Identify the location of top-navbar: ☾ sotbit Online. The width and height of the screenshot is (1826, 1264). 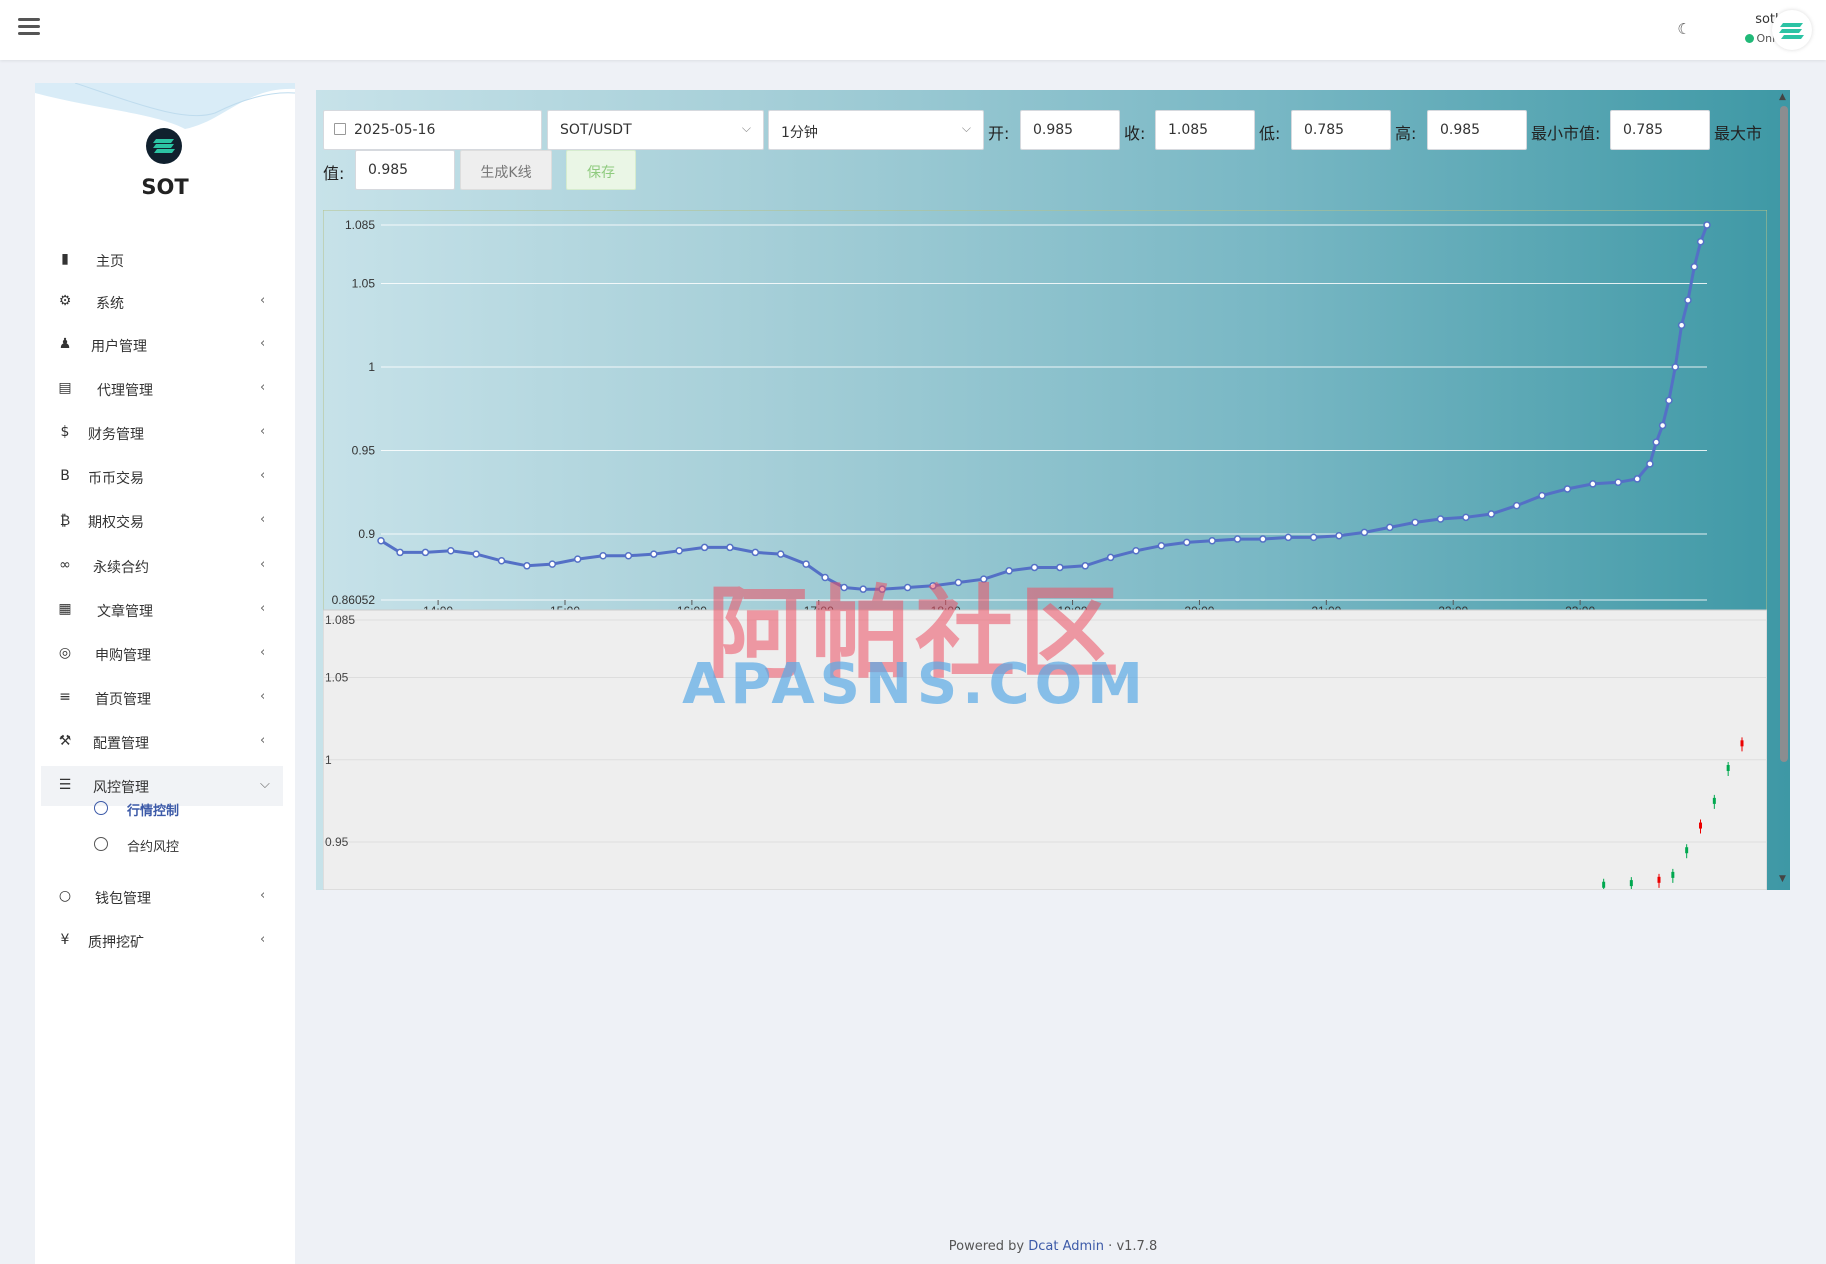
(913, 30).